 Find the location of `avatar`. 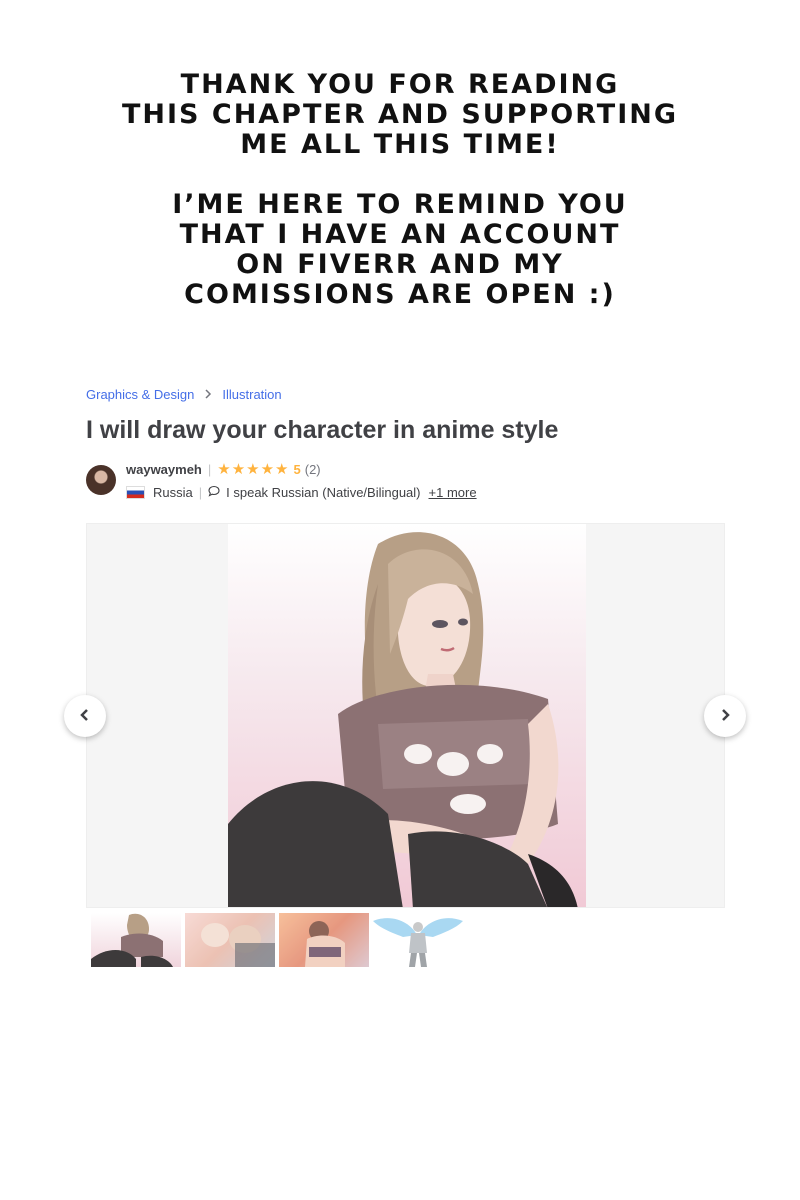

avatar is located at coordinates (101, 480).